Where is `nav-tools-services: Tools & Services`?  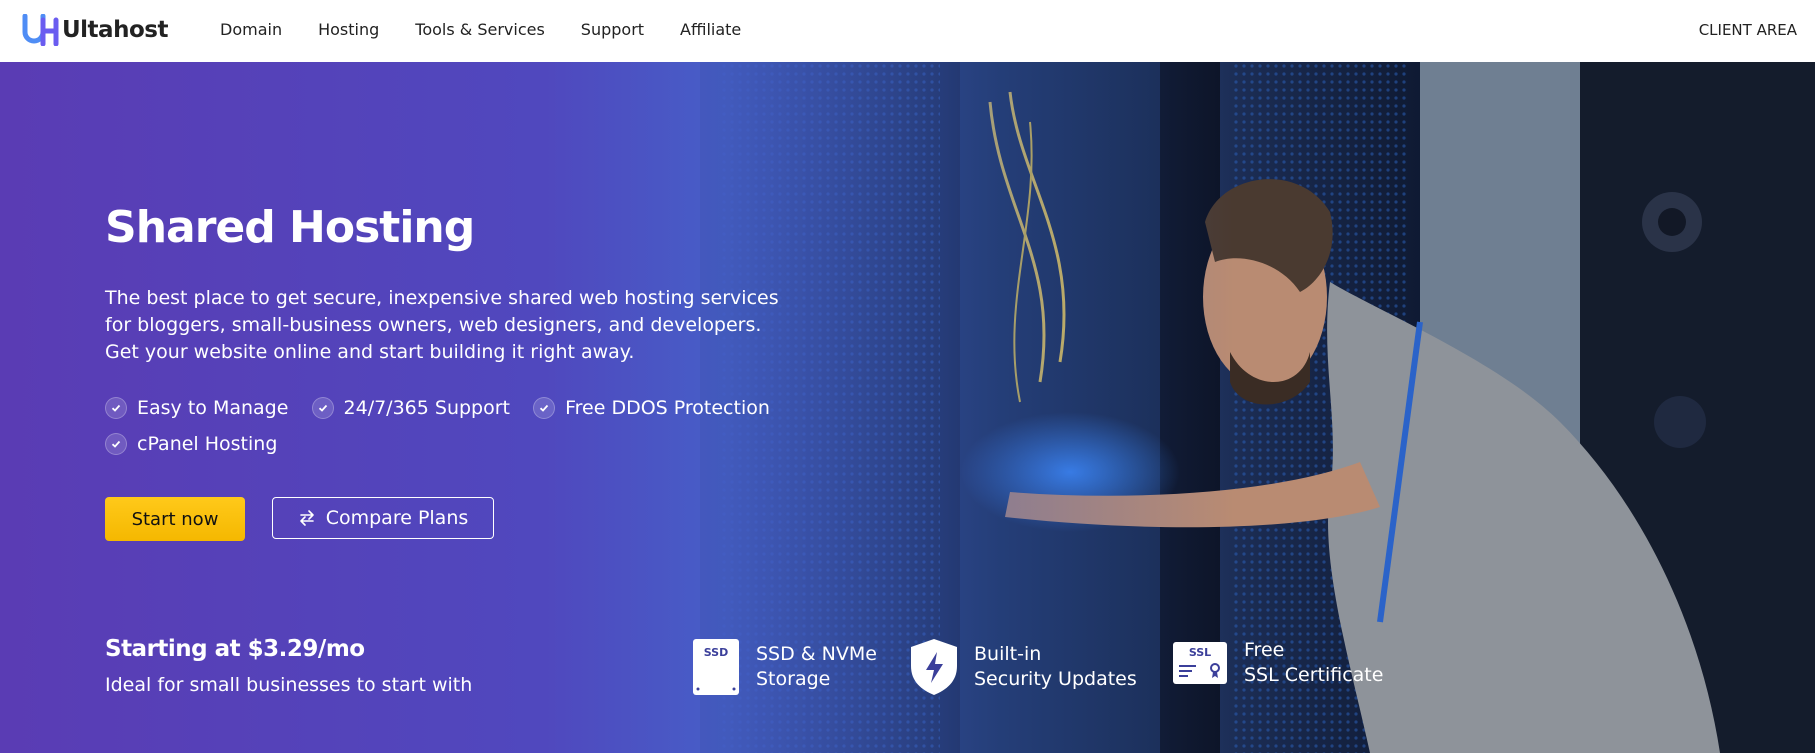
nav-tools-services: Tools & Services is located at coordinates (480, 29).